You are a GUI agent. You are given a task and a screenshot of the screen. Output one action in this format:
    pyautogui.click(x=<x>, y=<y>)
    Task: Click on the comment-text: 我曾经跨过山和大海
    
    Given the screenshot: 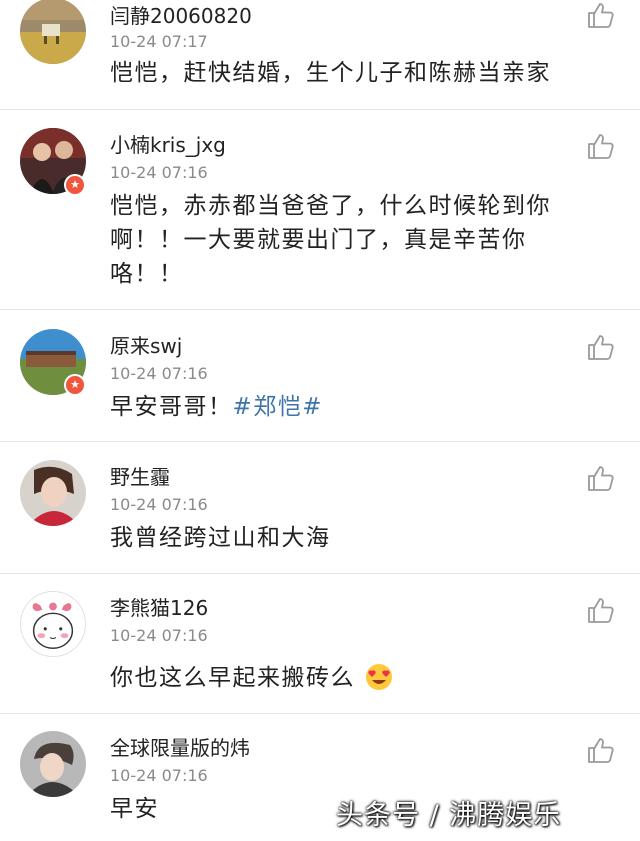 What is the action you would take?
    pyautogui.click(x=220, y=538)
    